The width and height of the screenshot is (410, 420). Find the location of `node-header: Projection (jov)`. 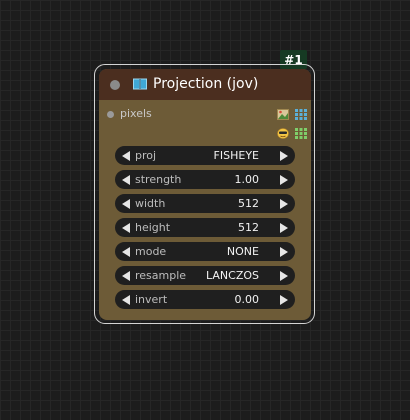

node-header: Projection (jov) is located at coordinates (205, 84).